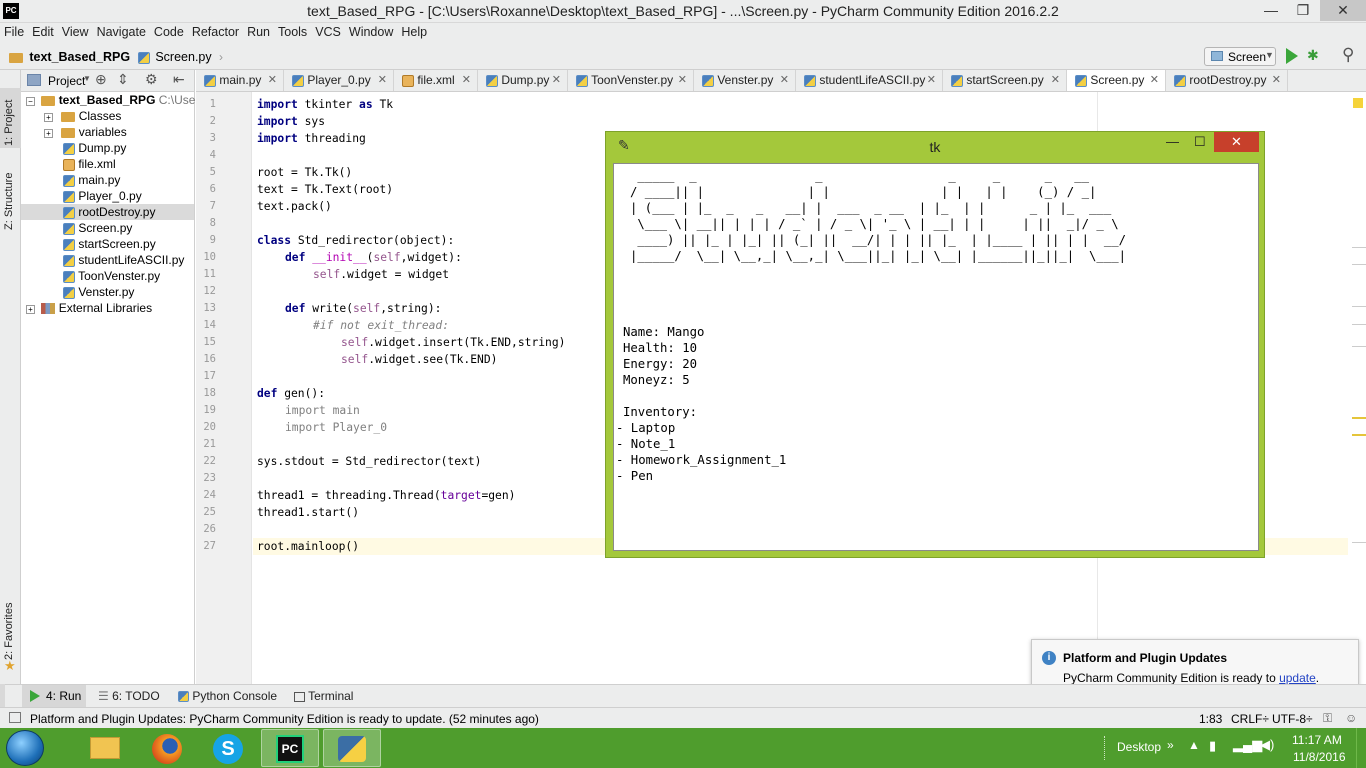 The image size is (1366, 768). What do you see at coordinates (15, 717) in the screenshot?
I see `tool-windows-toggle-icon` at bounding box center [15, 717].